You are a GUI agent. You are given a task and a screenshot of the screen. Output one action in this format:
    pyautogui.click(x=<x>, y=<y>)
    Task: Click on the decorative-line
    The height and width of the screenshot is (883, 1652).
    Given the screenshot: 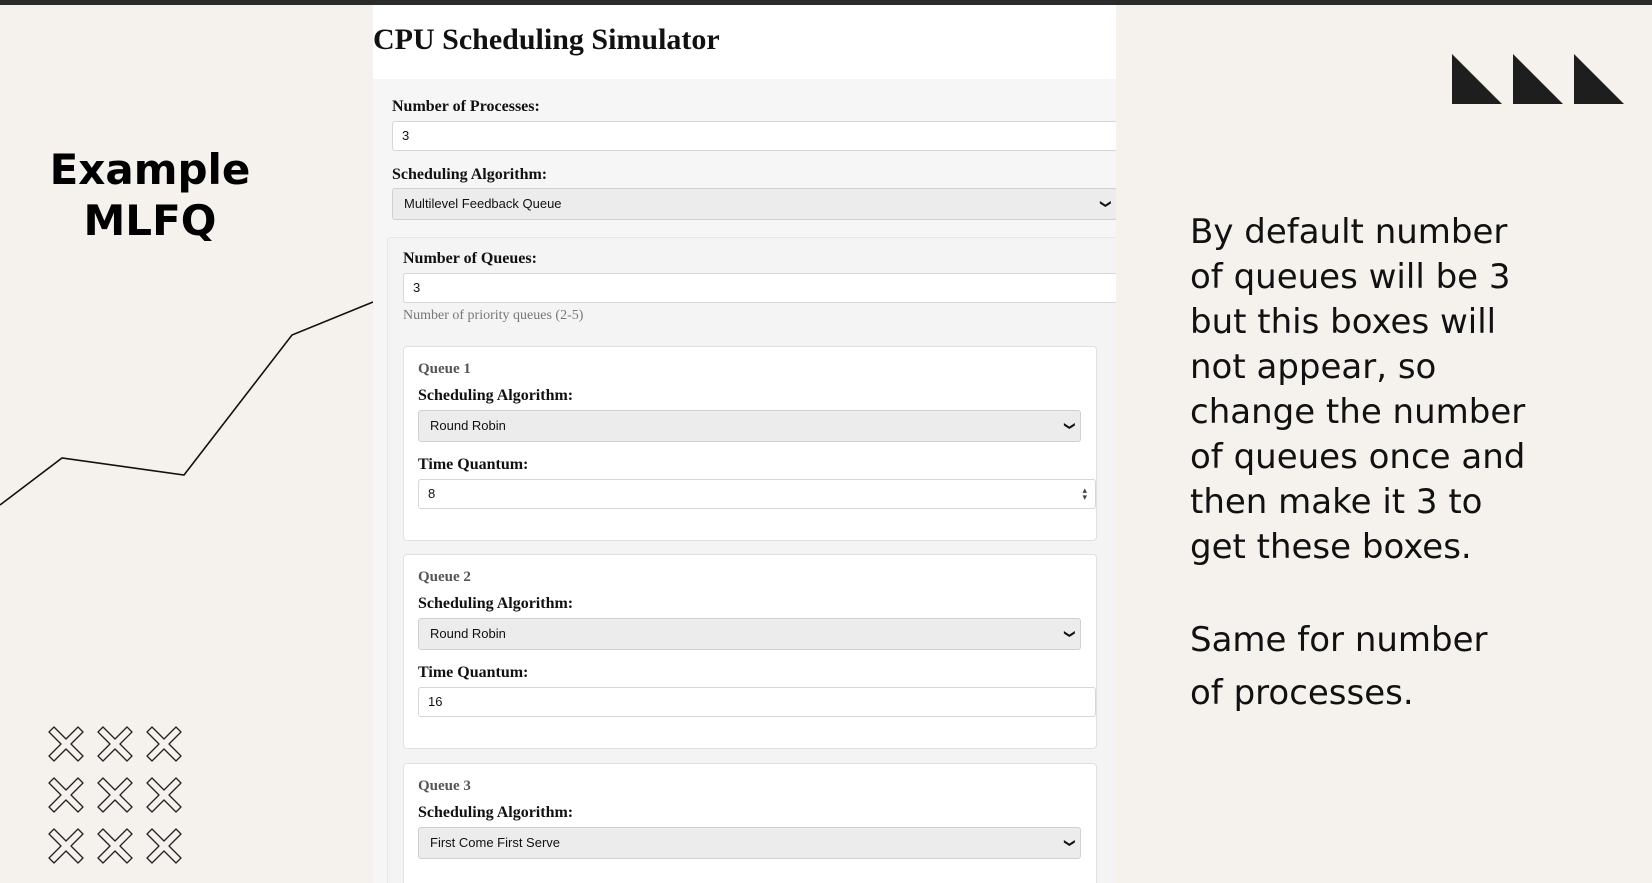 What is the action you would take?
    pyautogui.click(x=187, y=403)
    